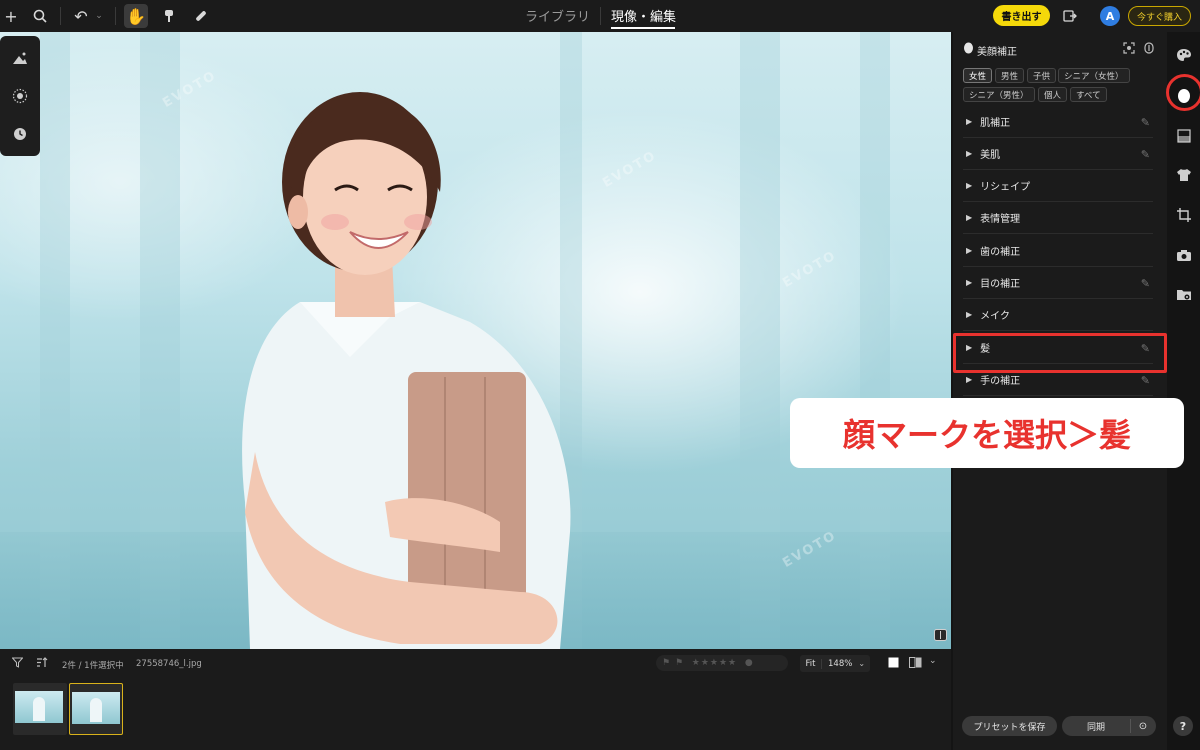 The image size is (1200, 750). I want to click on top-toolbar: + ↶ ⌄ ✋ ライブラリ 現像・編集 書き出す A 今すぐ購入, so click(600, 16).